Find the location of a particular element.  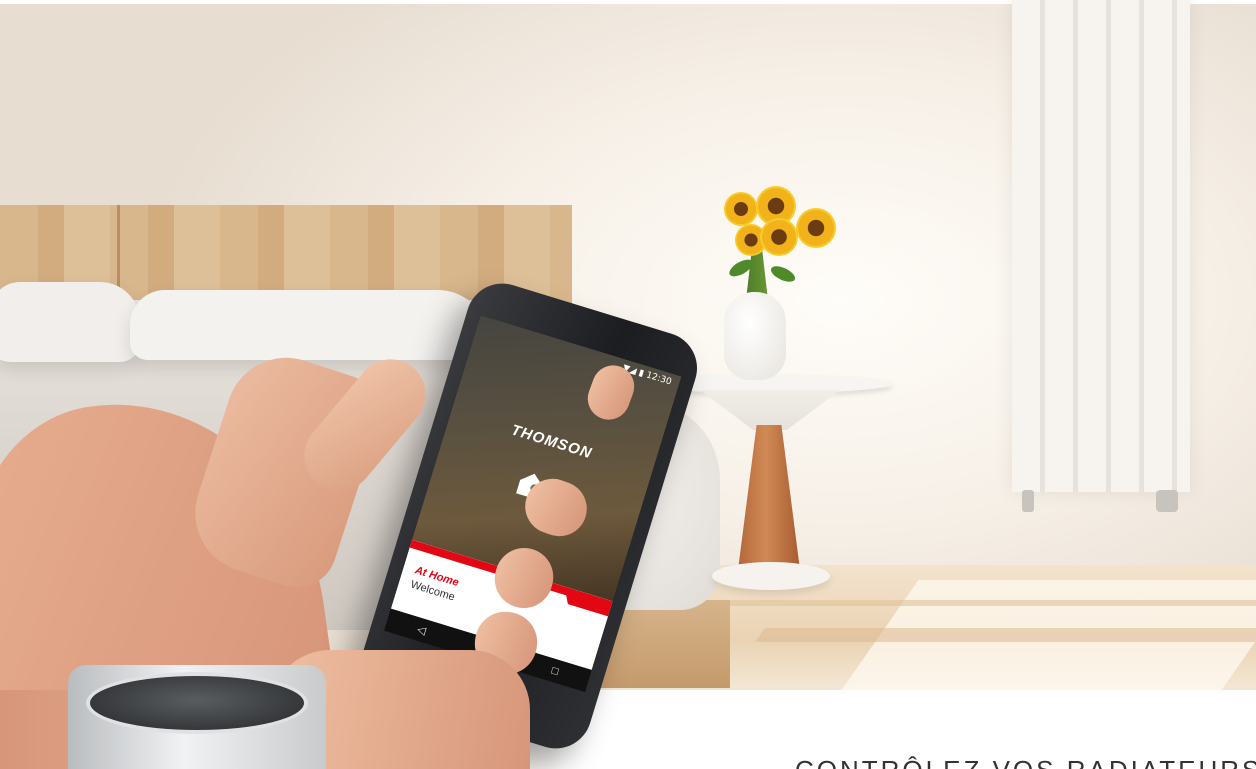

recents-icon: □ is located at coordinates (555, 670).